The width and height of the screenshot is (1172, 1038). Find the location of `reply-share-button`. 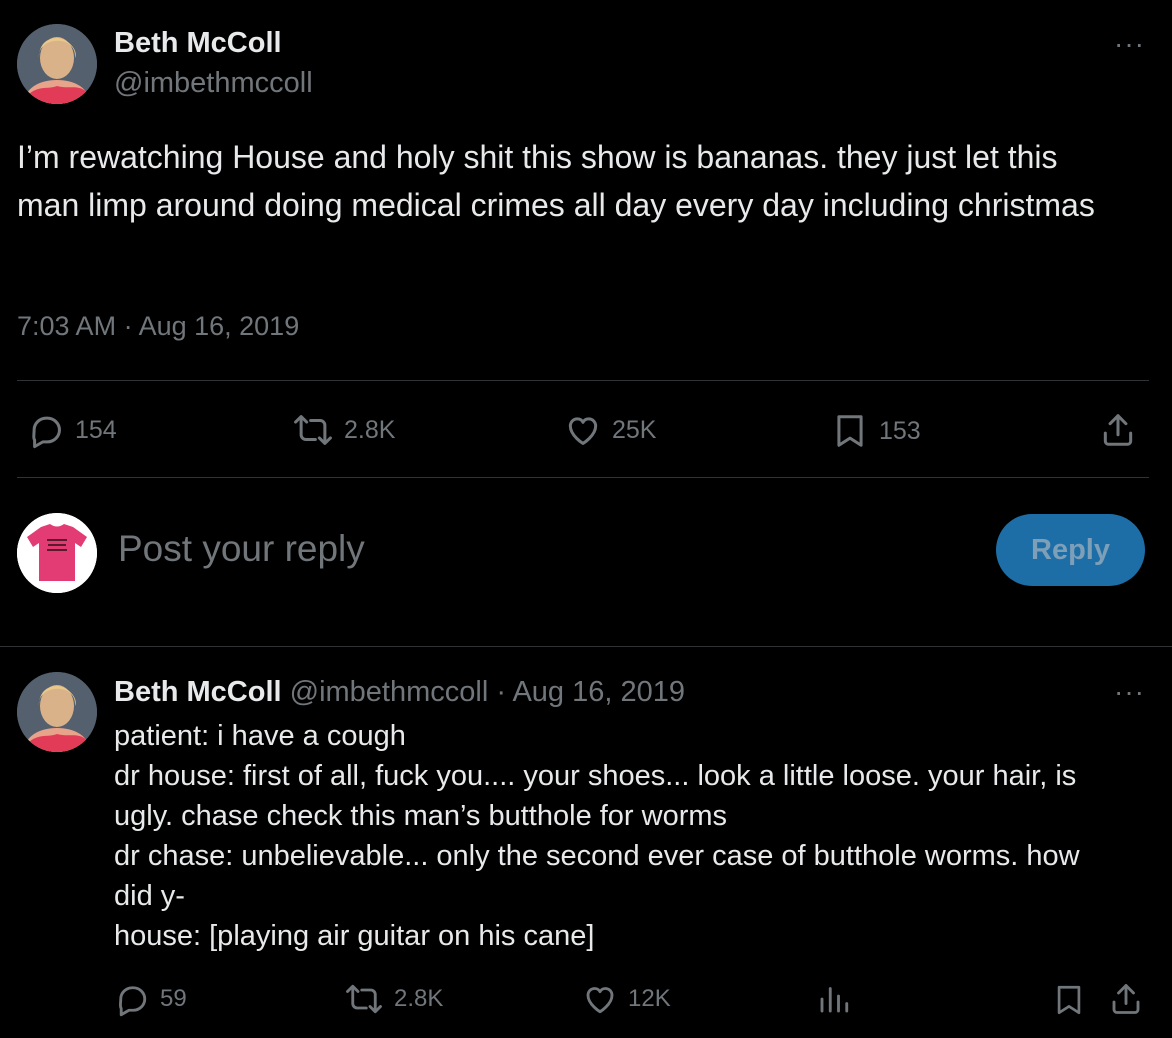

reply-share-button is located at coordinates (1126, 999).